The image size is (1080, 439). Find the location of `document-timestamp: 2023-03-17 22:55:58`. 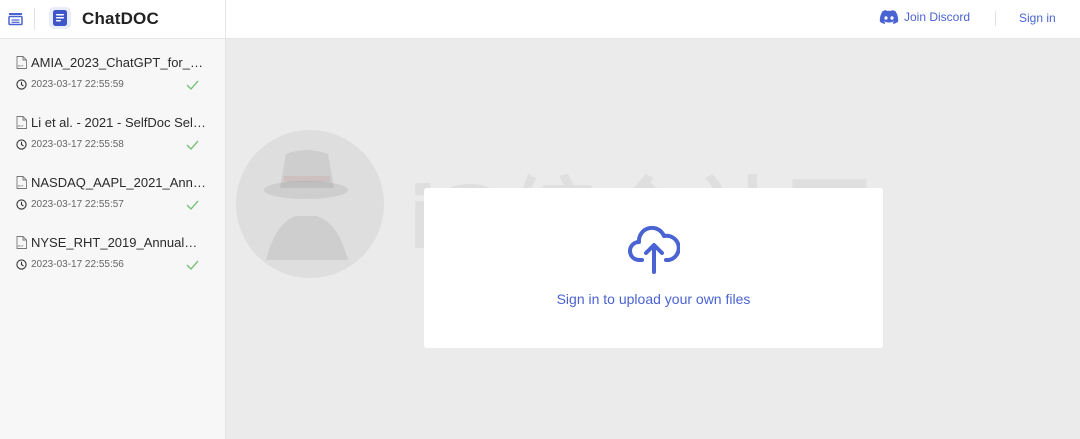

document-timestamp: 2023-03-17 22:55:58 is located at coordinates (77, 144).